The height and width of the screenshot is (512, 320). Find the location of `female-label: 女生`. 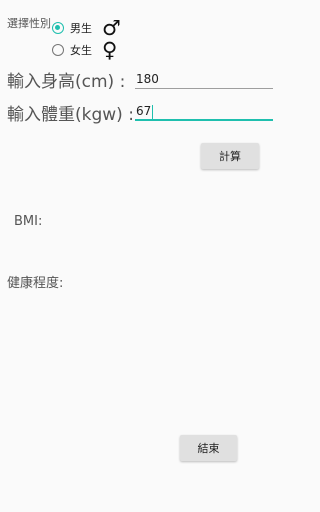

female-label: 女生 is located at coordinates (81, 50).